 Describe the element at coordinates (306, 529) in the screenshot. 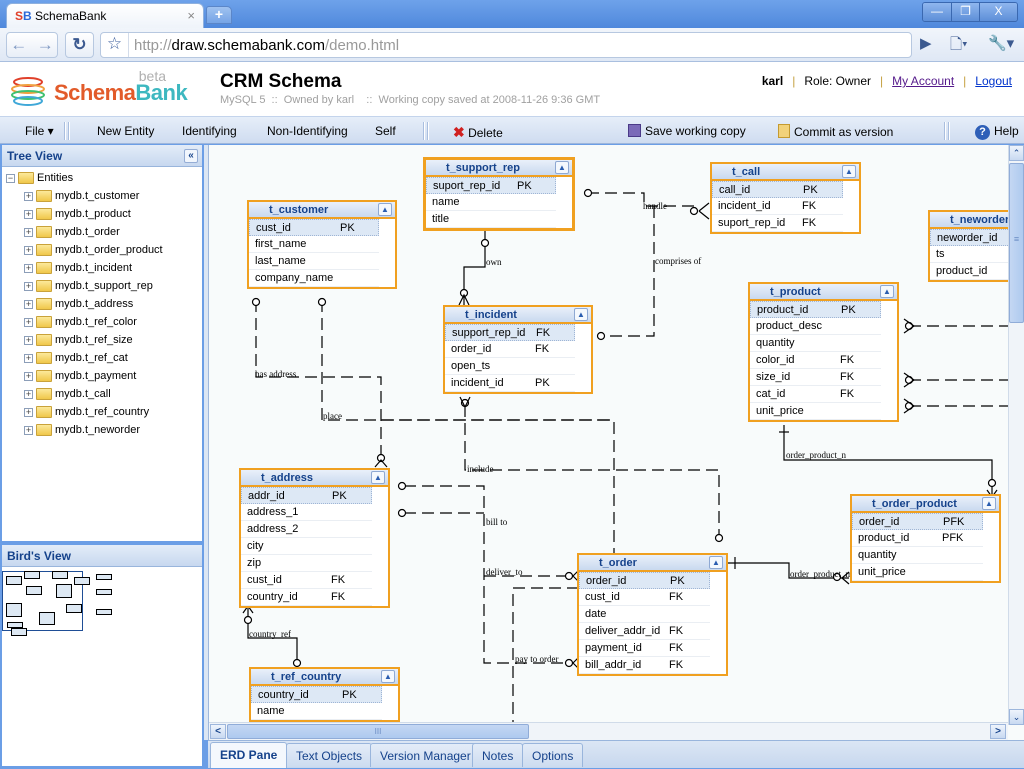

I see `entity-column: address_2` at that location.